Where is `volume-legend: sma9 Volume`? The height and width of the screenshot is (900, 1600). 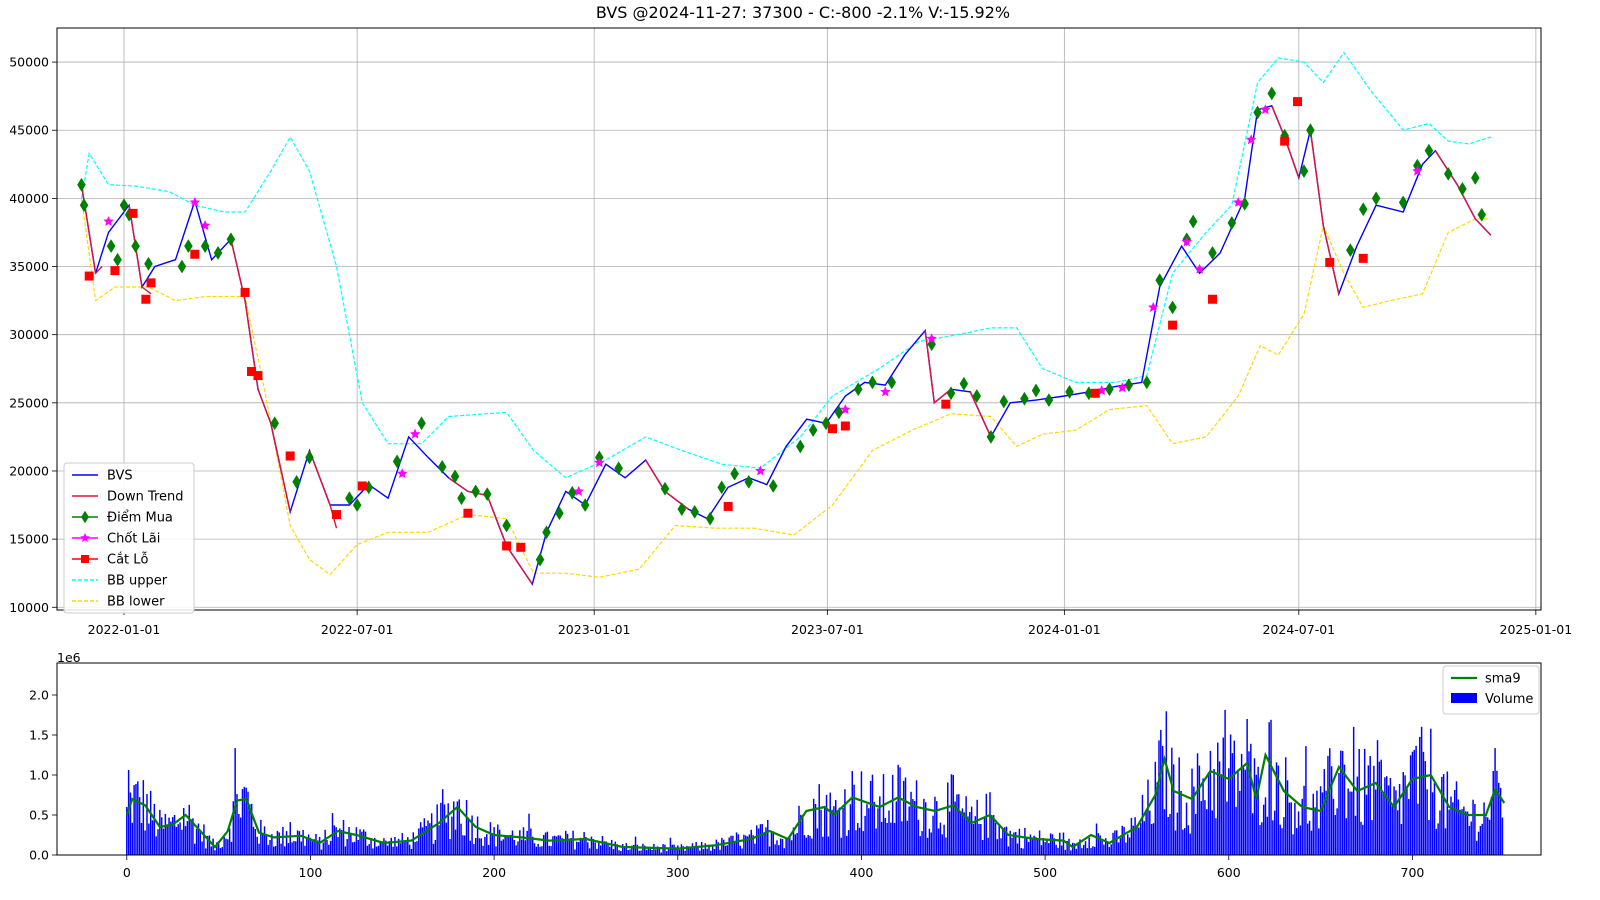
volume-legend: sma9 Volume is located at coordinates (1491, 690).